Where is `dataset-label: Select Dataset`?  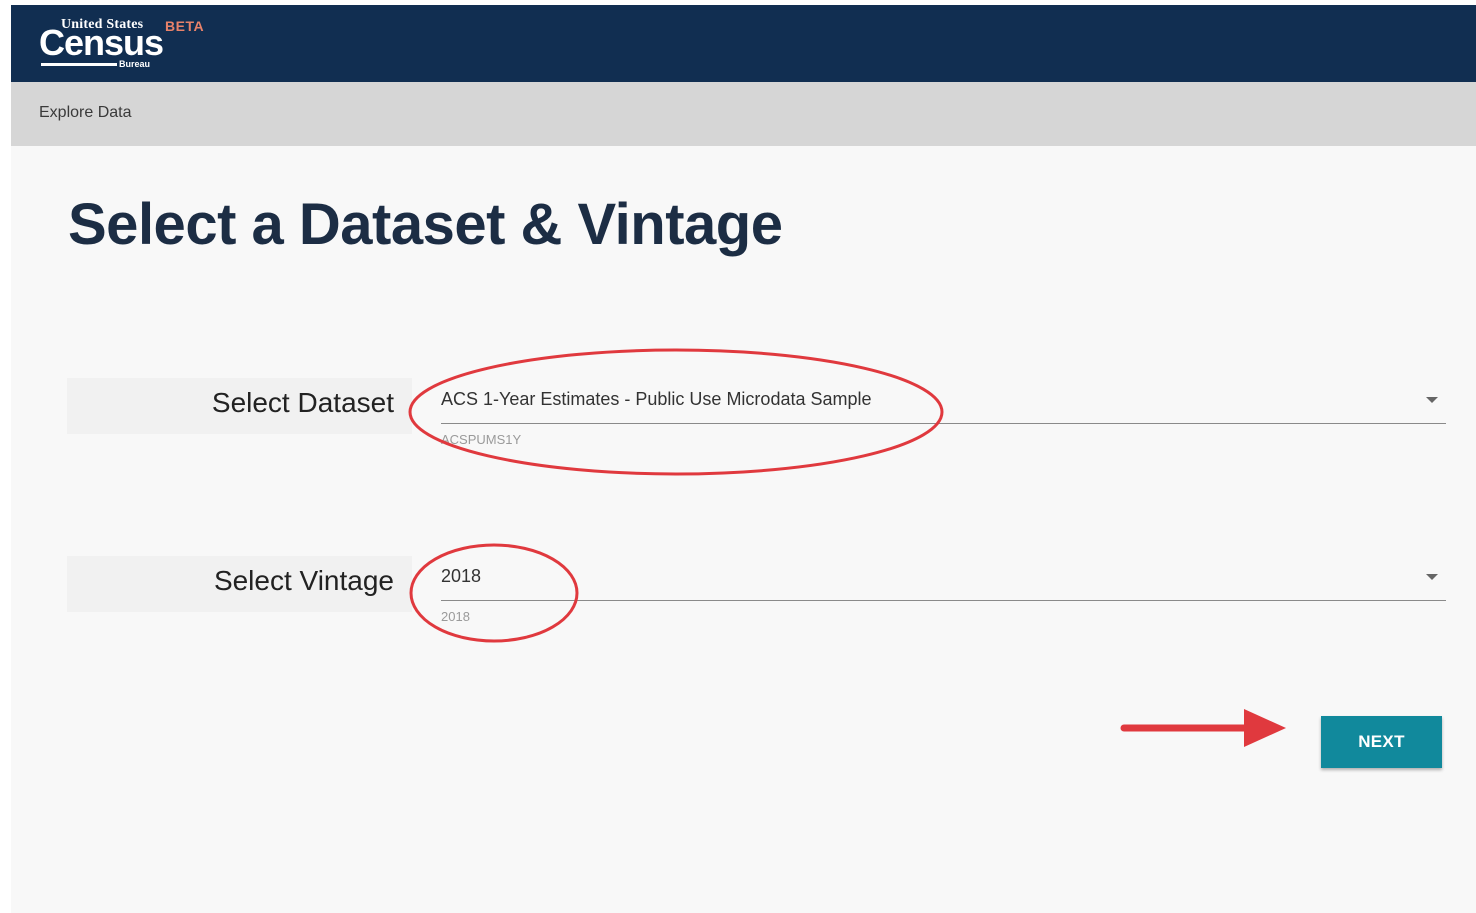 dataset-label: Select Dataset is located at coordinates (302, 402).